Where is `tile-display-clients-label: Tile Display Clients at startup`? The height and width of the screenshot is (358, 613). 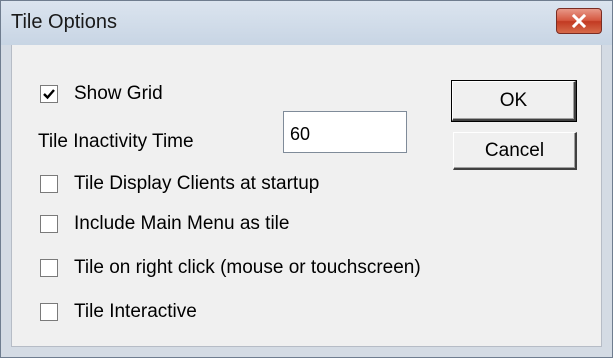 tile-display-clients-label: Tile Display Clients at startup is located at coordinates (197, 183).